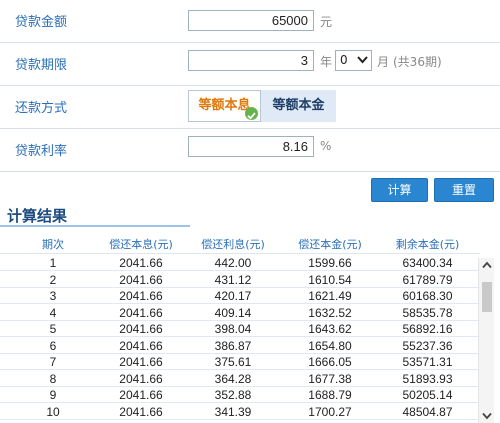 Image resolution: width=500 pixels, height=423 pixels. I want to click on cell-remaining: 58535.78, so click(427, 312).